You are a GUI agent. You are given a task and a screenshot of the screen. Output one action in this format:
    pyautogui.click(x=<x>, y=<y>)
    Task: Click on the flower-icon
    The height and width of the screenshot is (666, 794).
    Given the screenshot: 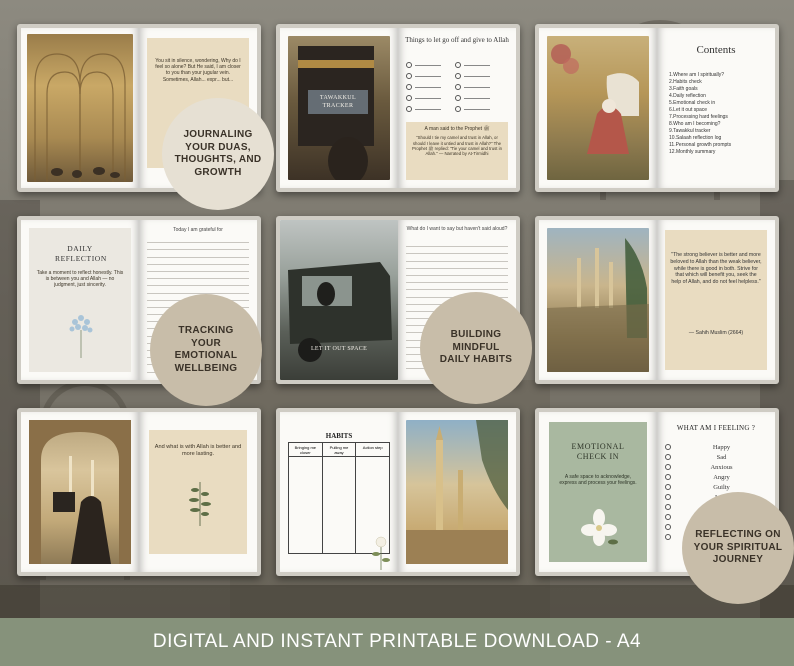 What is the action you would take?
    pyautogui.click(x=81, y=336)
    